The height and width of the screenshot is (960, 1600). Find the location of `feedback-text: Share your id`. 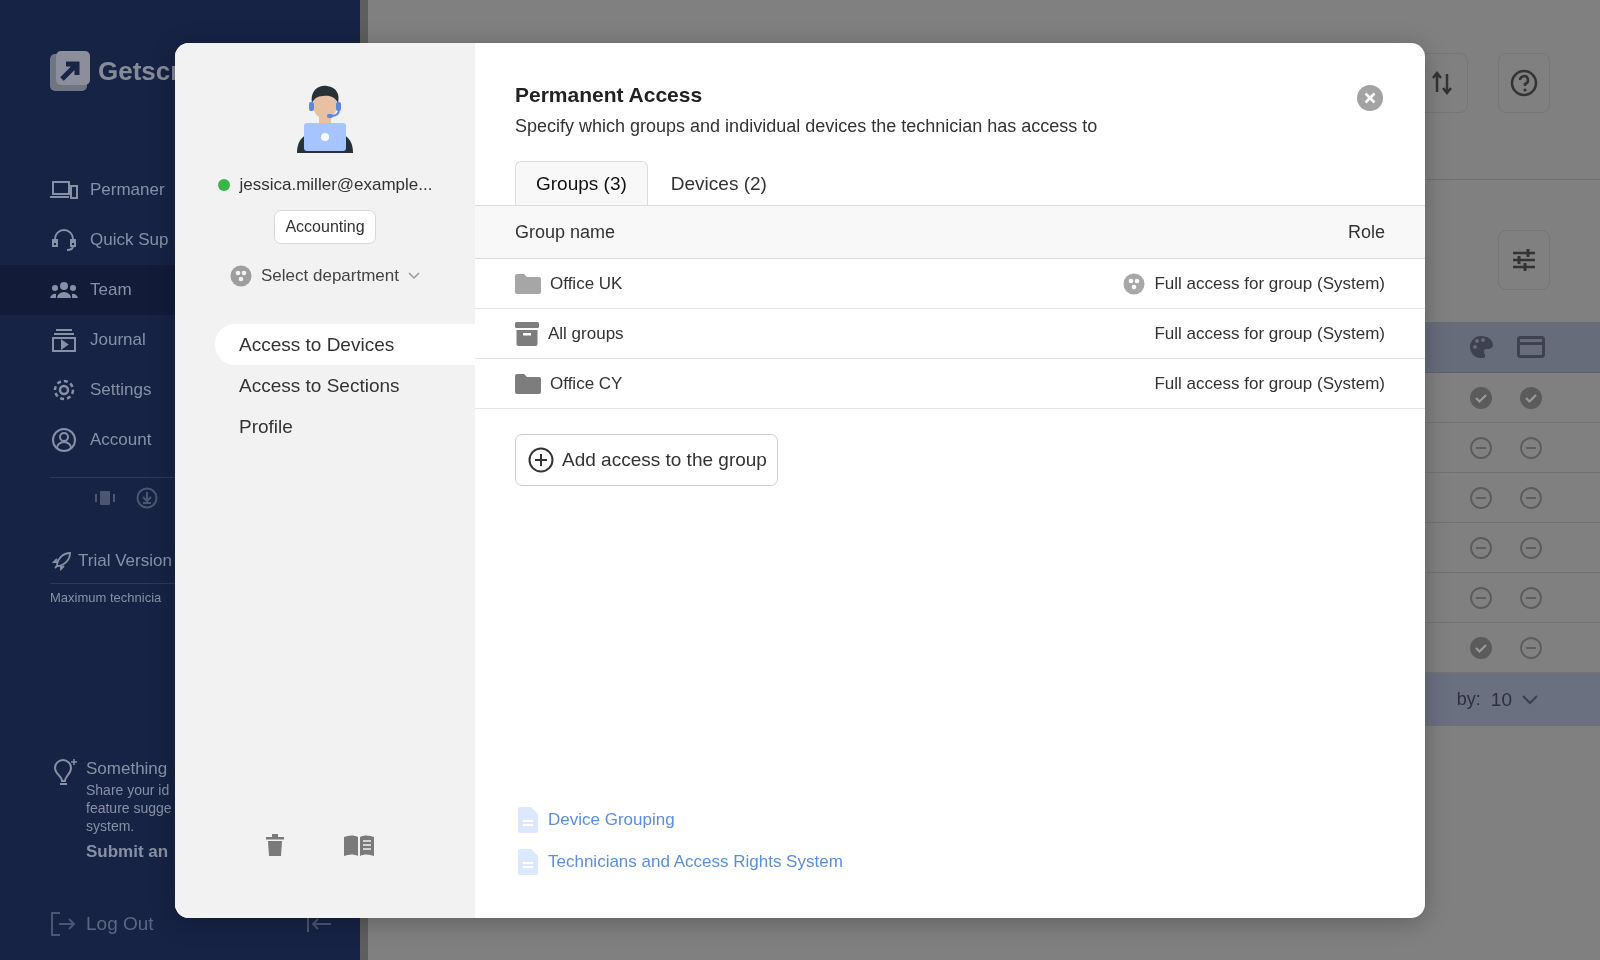

feedback-text: Share your id is located at coordinates (128, 790).